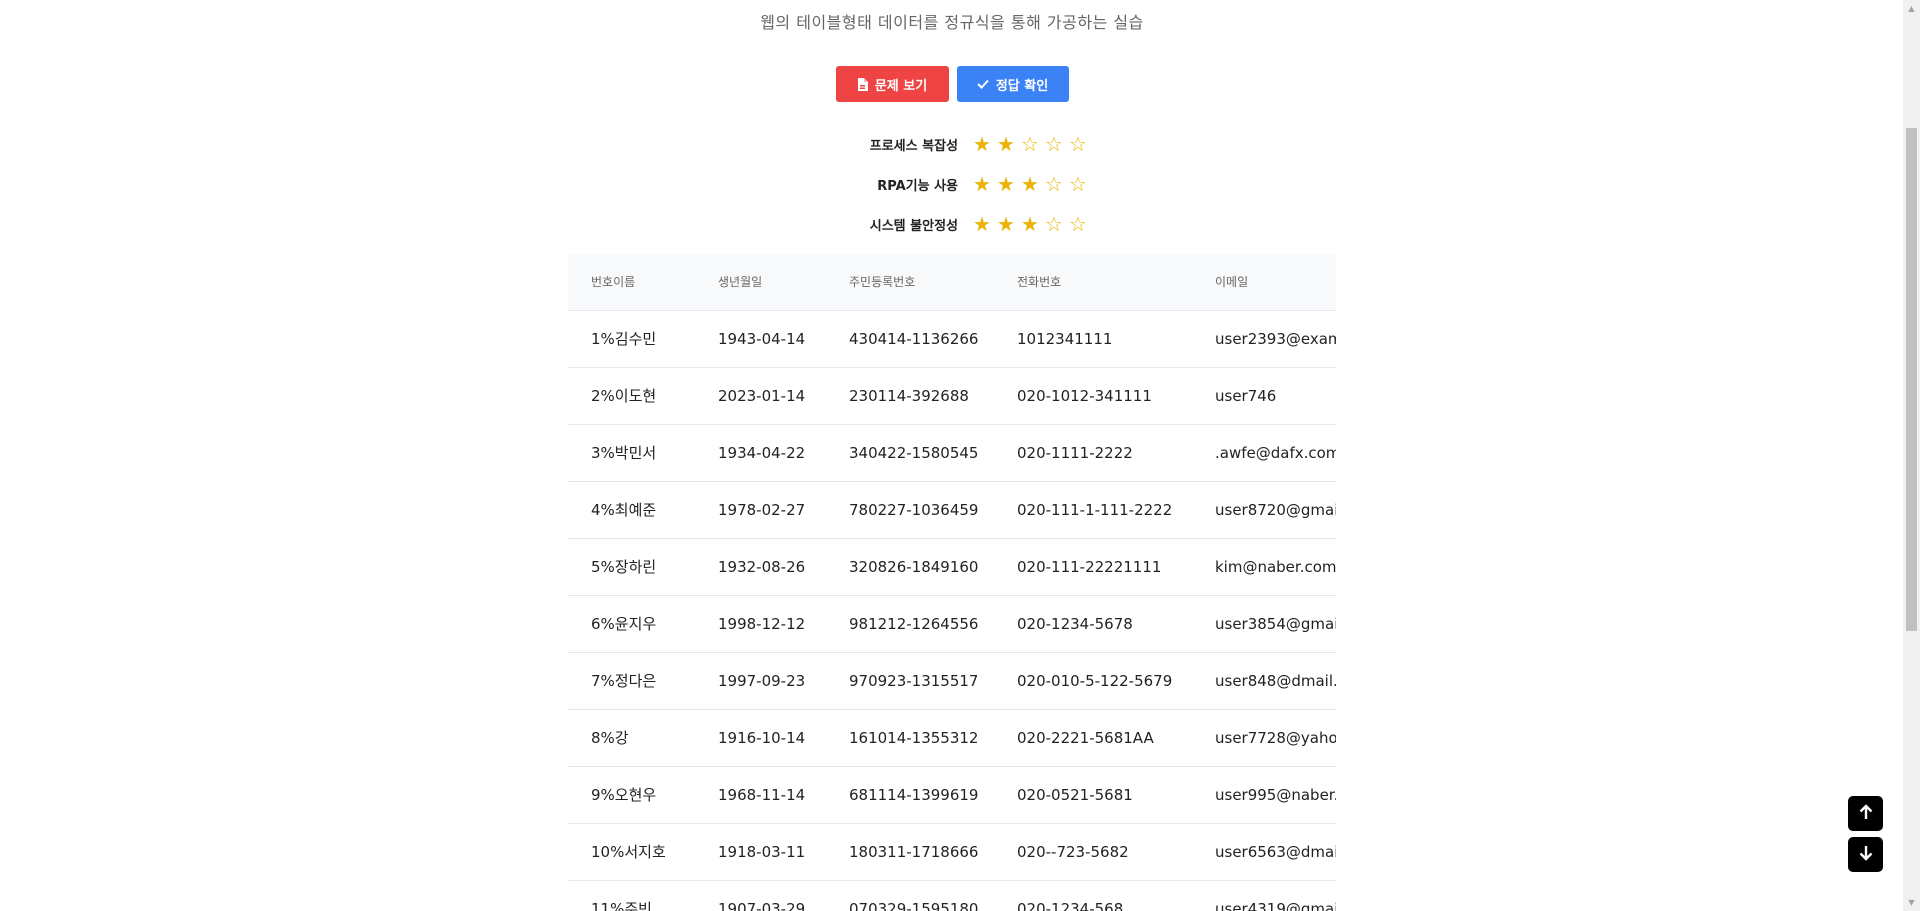  What do you see at coordinates (914, 566) in the screenshot?
I see `cell-resident-number: 320826-1849160` at bounding box center [914, 566].